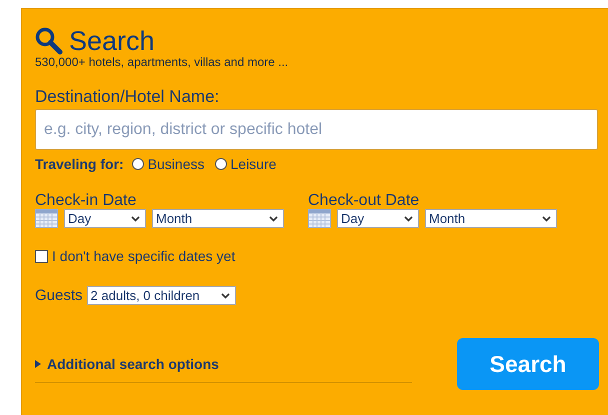  Describe the element at coordinates (161, 295) in the screenshot. I see `guests-select: 2 adults, 0 children` at that location.